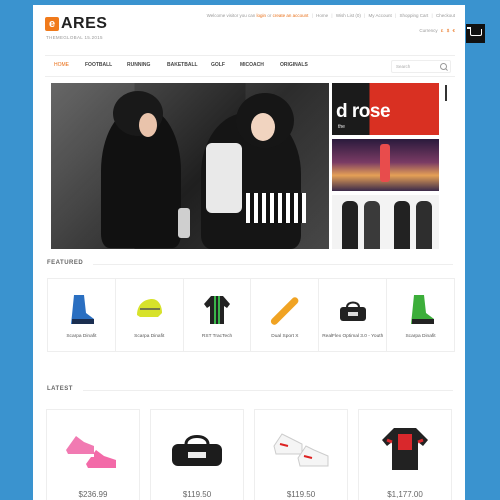  What do you see at coordinates (218, 65) in the screenshot?
I see `nav-golf: GOLF` at bounding box center [218, 65].